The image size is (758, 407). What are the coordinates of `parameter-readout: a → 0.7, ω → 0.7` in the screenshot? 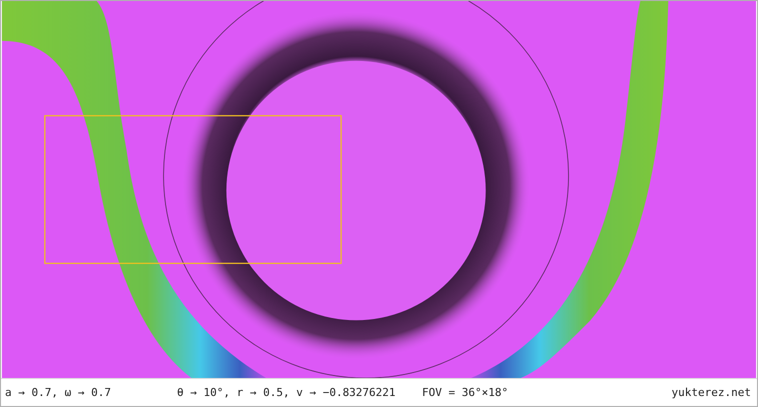 It's located at (58, 393).